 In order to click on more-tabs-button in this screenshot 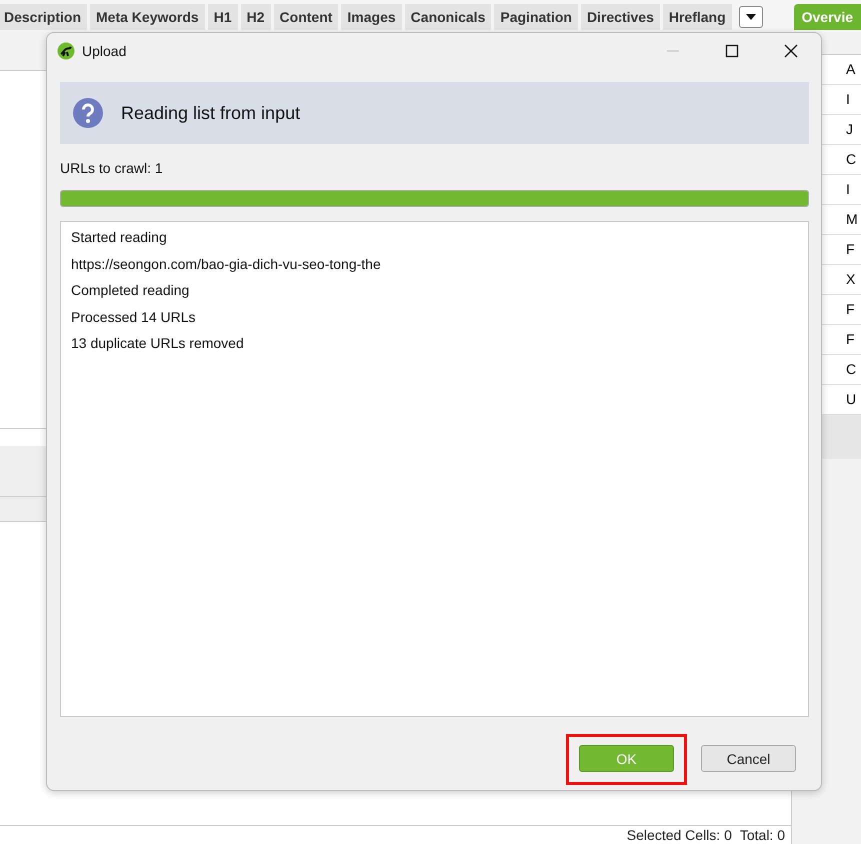, I will do `click(750, 17)`.